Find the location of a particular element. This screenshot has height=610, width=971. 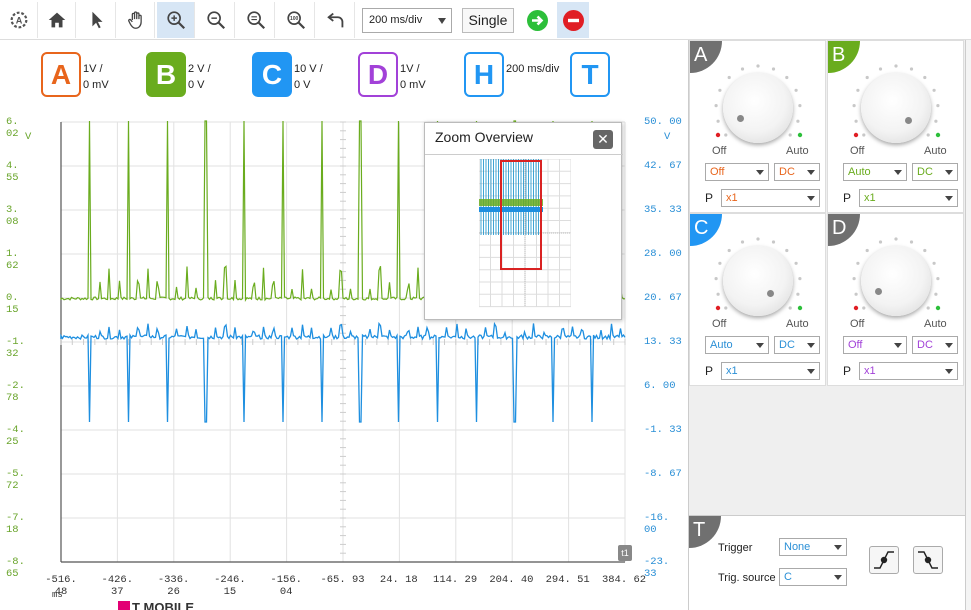

window-edge is located at coordinates (968, 325).